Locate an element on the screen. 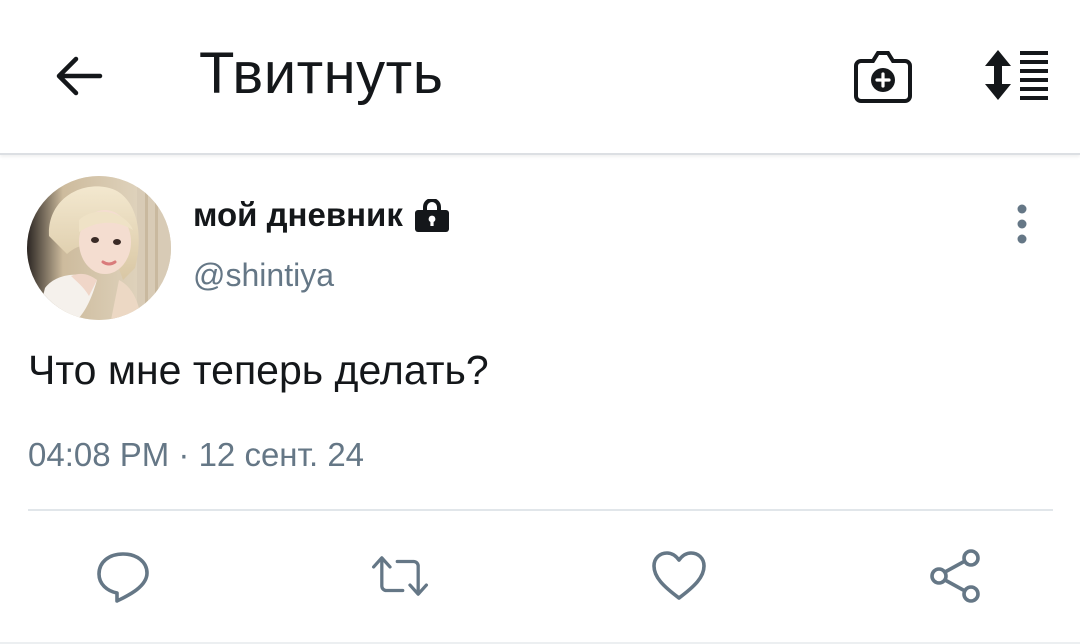 Image resolution: width=1080 pixels, height=644 pixels. sort-list-icon is located at coordinates (1016, 75).